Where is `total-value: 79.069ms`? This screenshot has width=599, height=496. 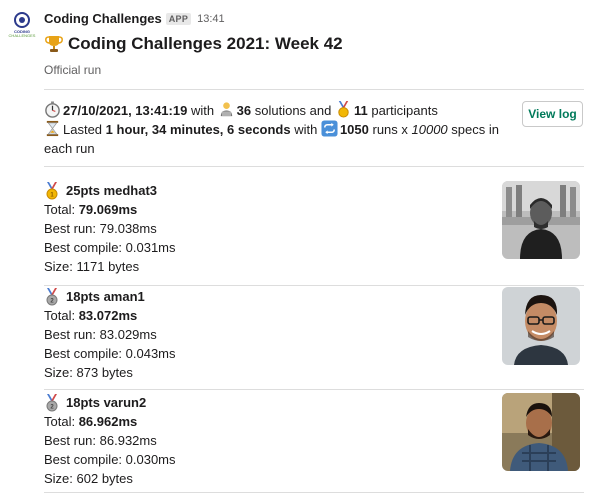 total-value: 79.069ms is located at coordinates (108, 209).